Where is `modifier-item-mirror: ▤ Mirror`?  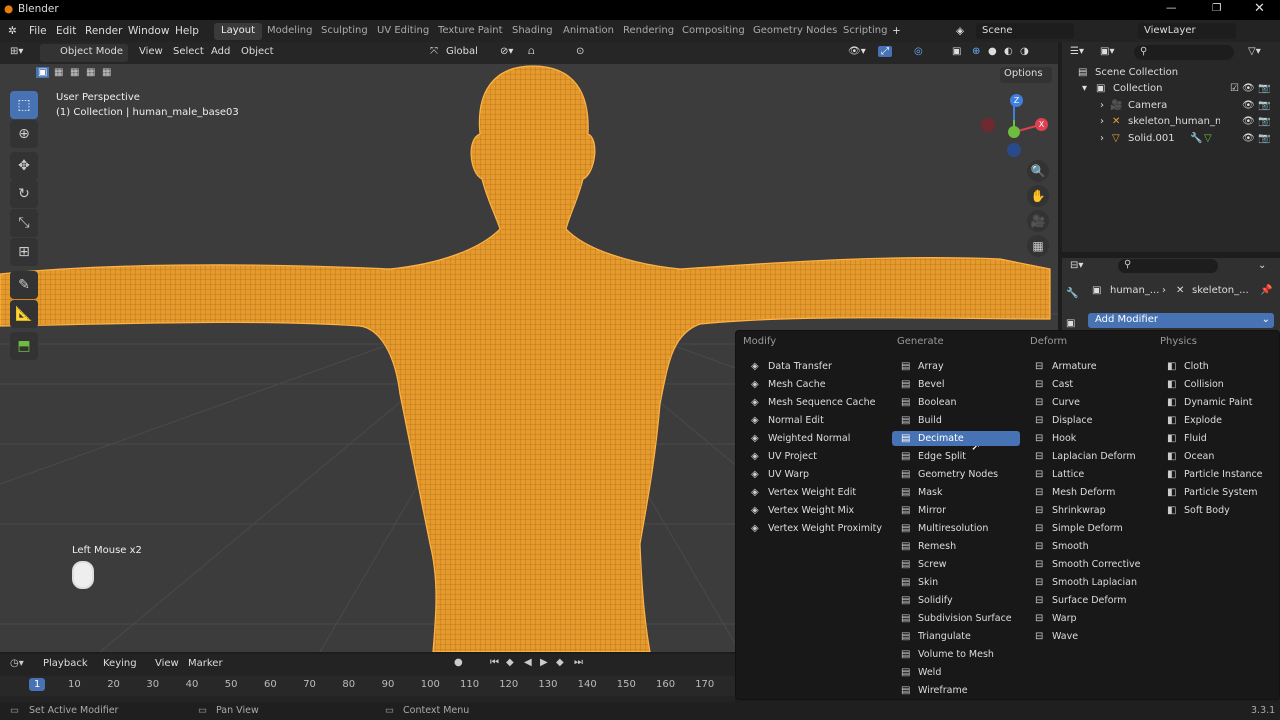
modifier-item-mirror: ▤ Mirror is located at coordinates (919, 510).